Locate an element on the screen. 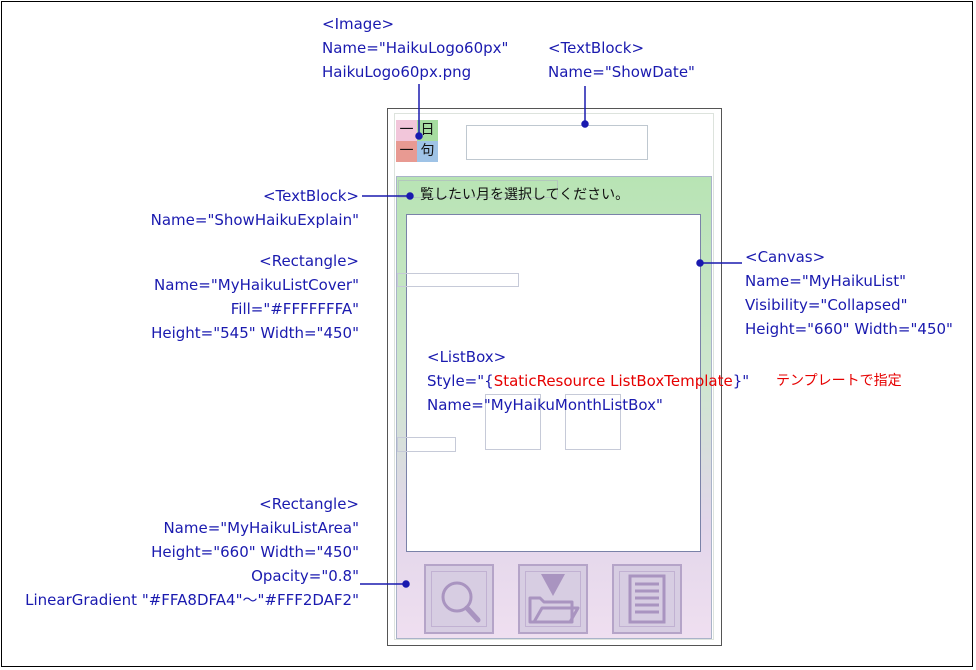  cover-name-label: Name="MyHaikuListCover" is located at coordinates (256, 285).